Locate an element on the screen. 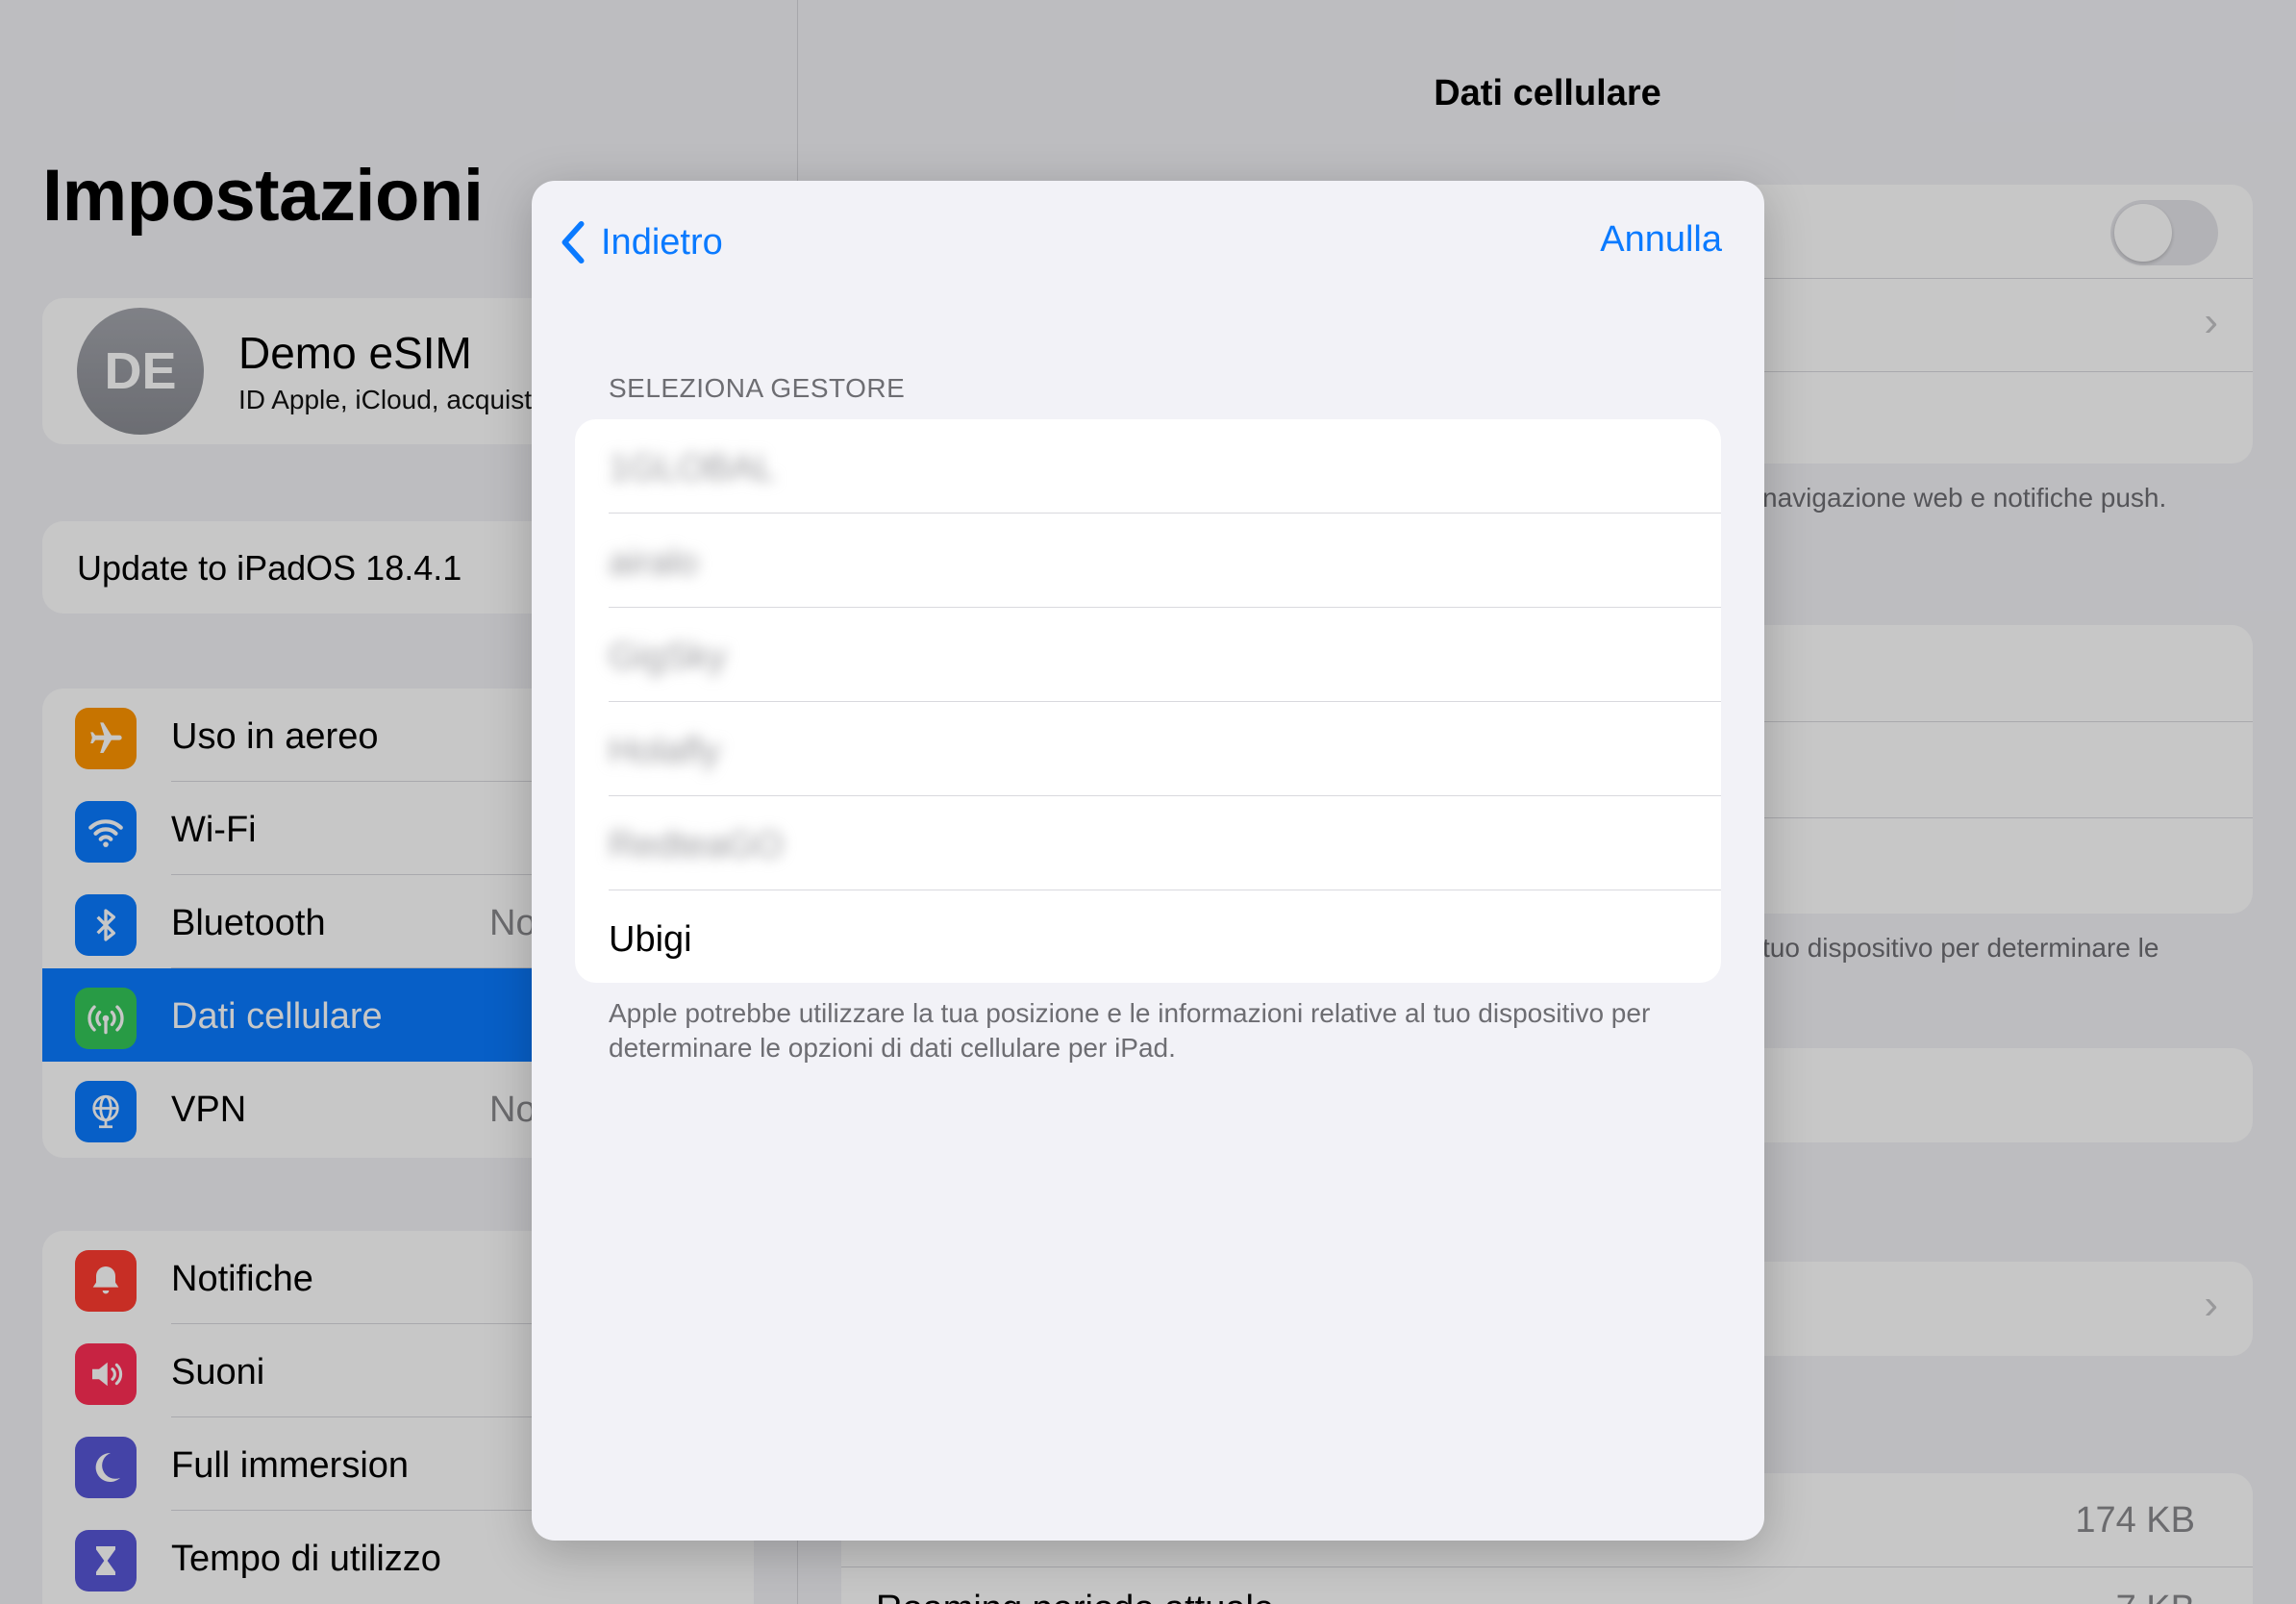 This screenshot has height=1604, width=2296. carrier-name: 1GLOBAL is located at coordinates (692, 468).